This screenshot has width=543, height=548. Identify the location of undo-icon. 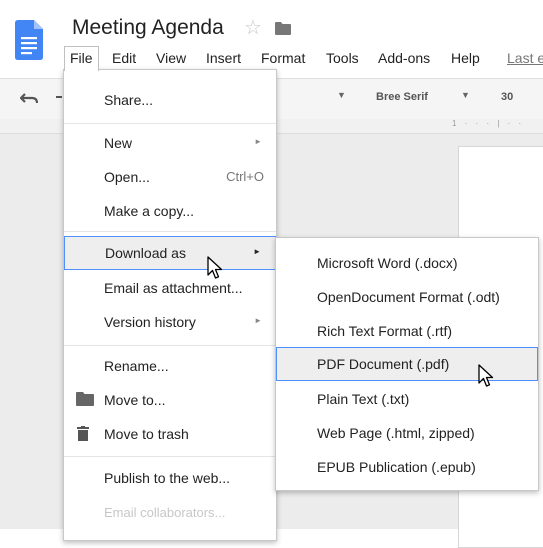
(29, 101).